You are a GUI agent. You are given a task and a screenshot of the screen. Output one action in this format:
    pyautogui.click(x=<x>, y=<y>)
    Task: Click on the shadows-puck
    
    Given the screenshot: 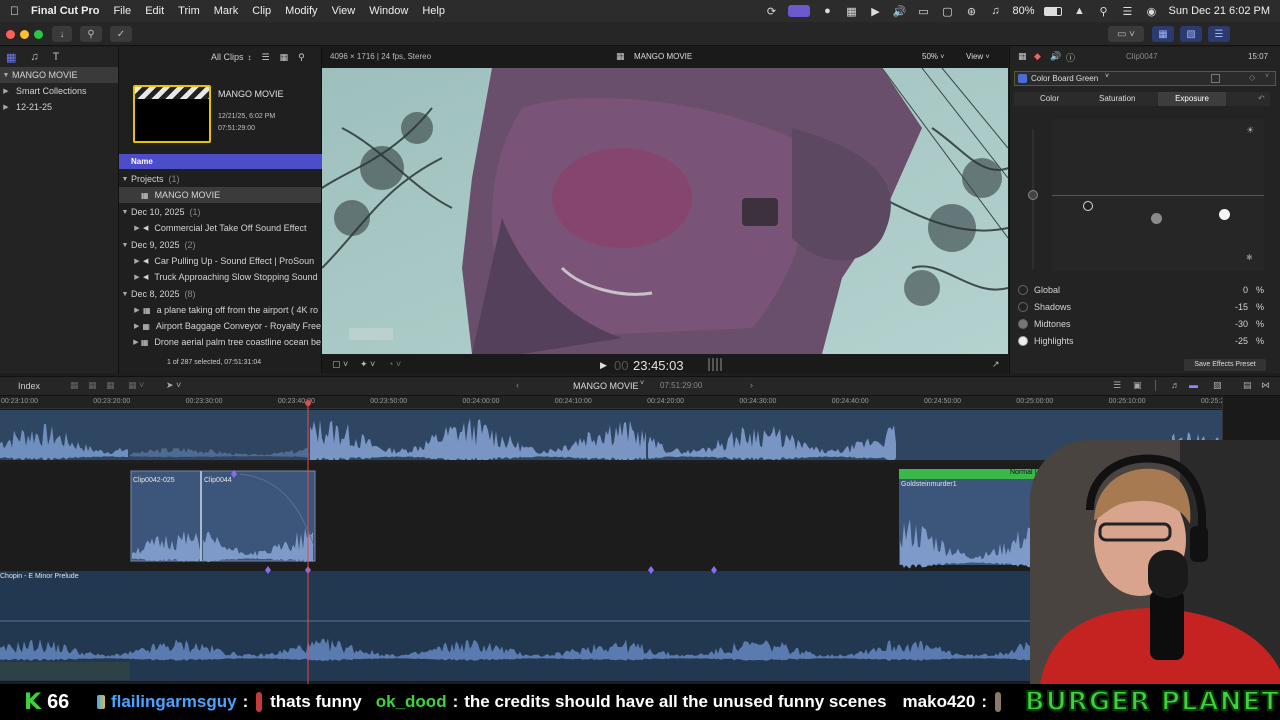 What is the action you would take?
    pyautogui.click(x=1088, y=206)
    